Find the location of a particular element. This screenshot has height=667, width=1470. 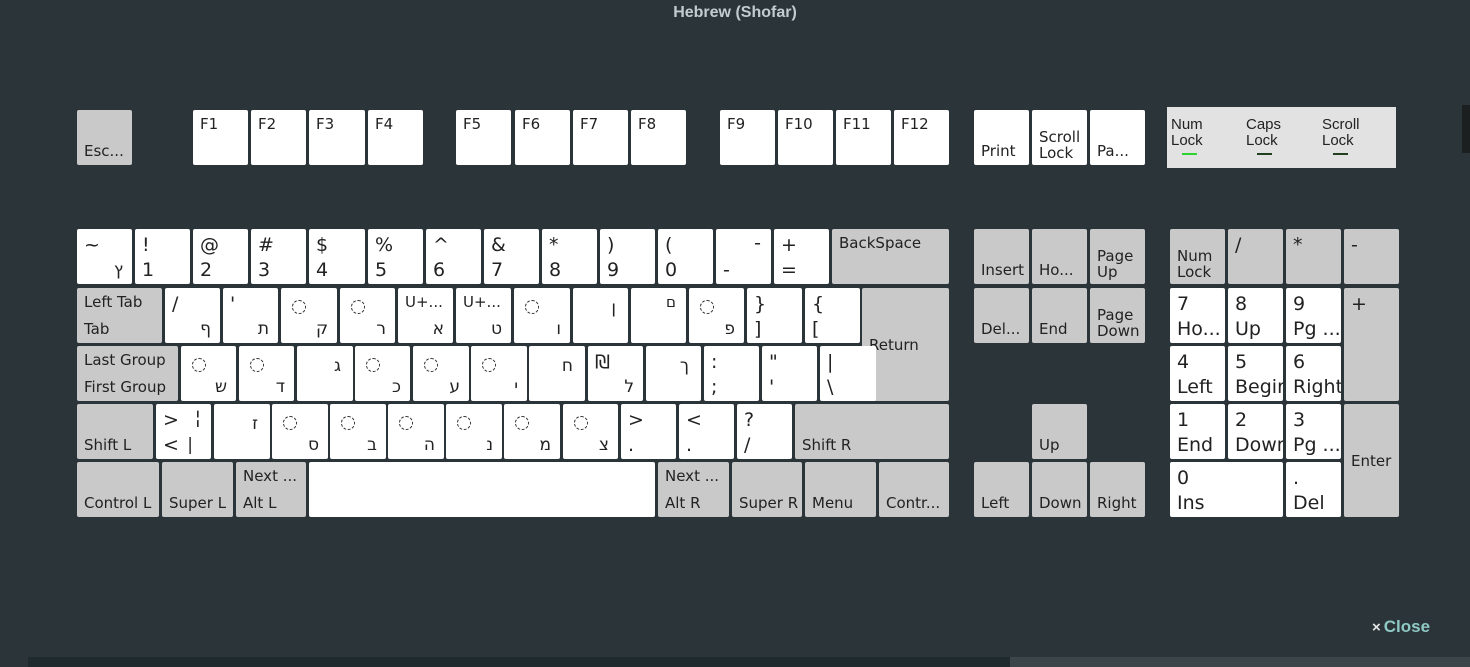

key-y: U+... ט is located at coordinates (483, 315).